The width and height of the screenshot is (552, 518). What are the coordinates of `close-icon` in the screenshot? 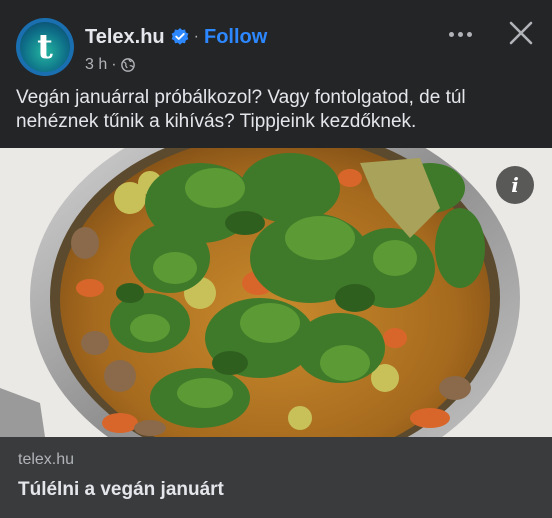 It's located at (521, 33).